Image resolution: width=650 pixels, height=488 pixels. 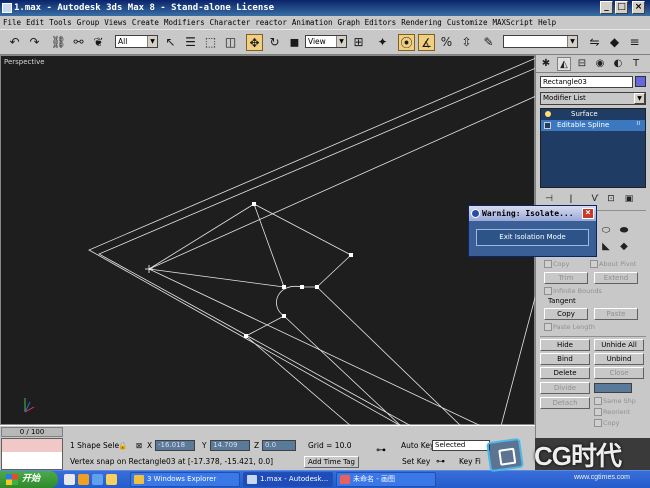 What do you see at coordinates (488, 42) in the screenshot?
I see `edit-named-selection-icon: ✎` at bounding box center [488, 42].